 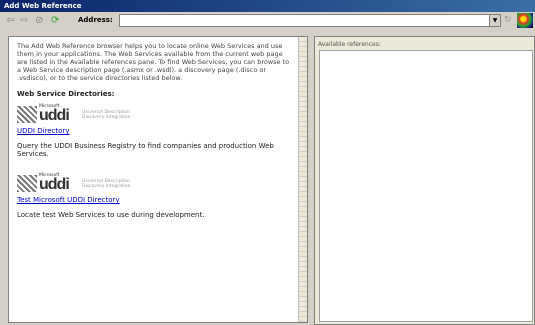 I want to click on browser-logo-icon, so click(x=525, y=20).